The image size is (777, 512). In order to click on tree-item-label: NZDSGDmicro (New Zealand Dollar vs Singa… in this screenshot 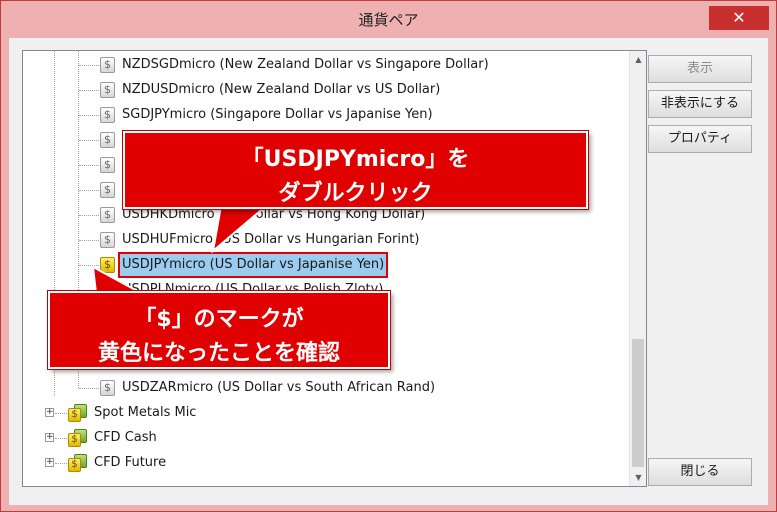, I will do `click(305, 64)`.